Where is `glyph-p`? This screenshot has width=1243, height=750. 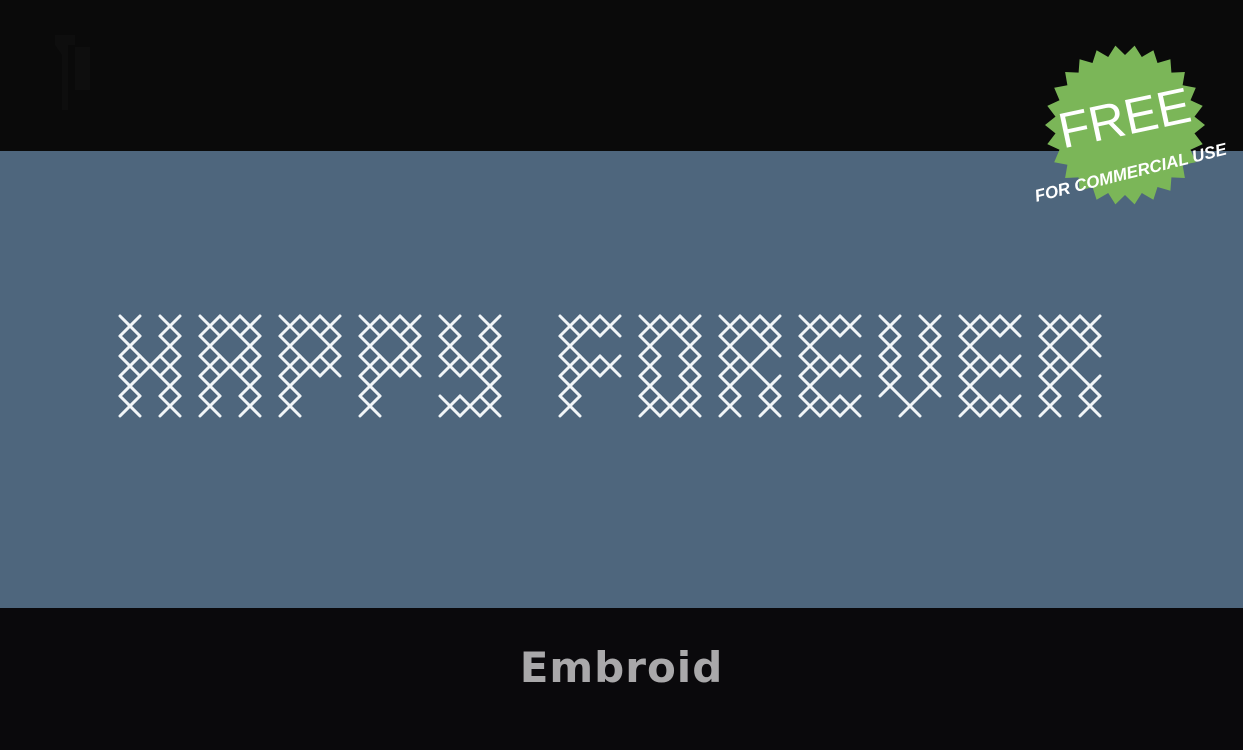
glyph-p is located at coordinates (390, 366).